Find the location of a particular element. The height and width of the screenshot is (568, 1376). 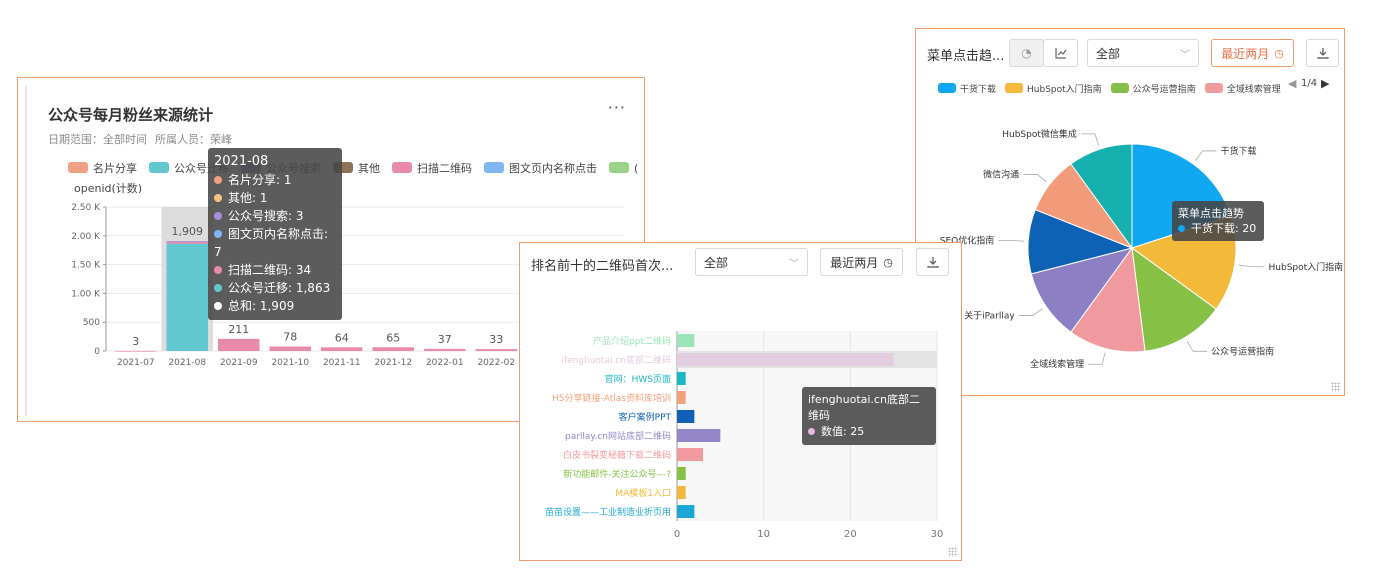

line-chart-toggle is located at coordinates (1060, 53).